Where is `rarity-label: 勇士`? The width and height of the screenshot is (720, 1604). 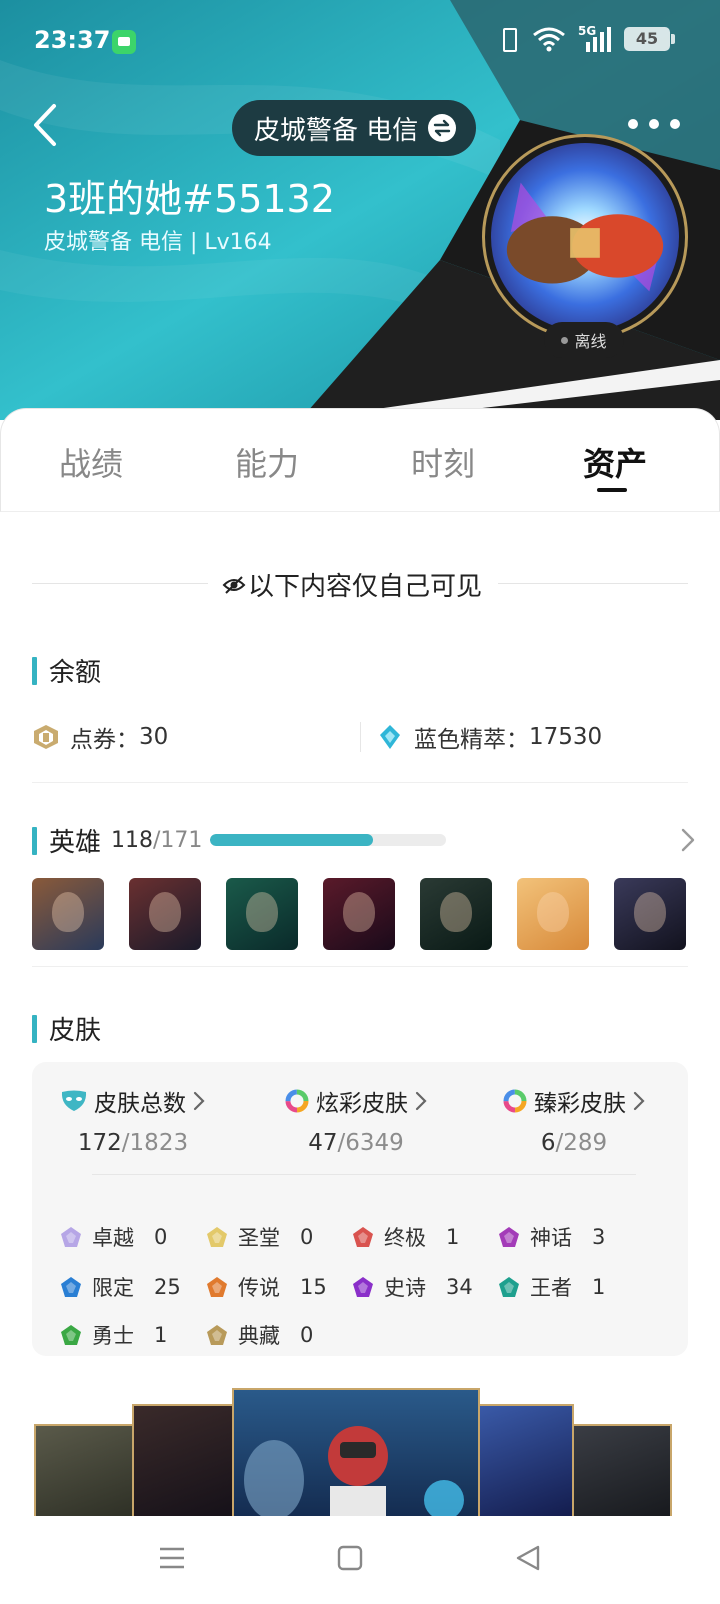
rarity-label: 勇士 is located at coordinates (113, 1336).